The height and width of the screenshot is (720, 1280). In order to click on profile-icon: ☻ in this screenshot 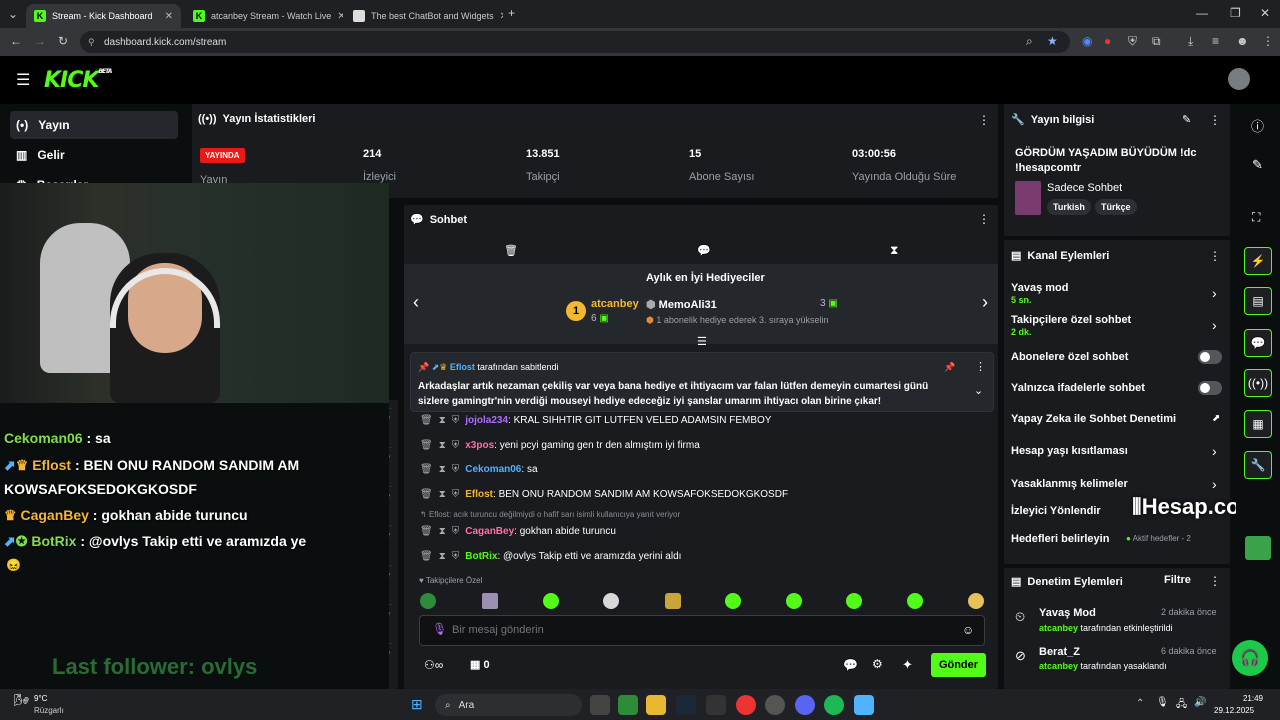, I will do `click(1242, 41)`.